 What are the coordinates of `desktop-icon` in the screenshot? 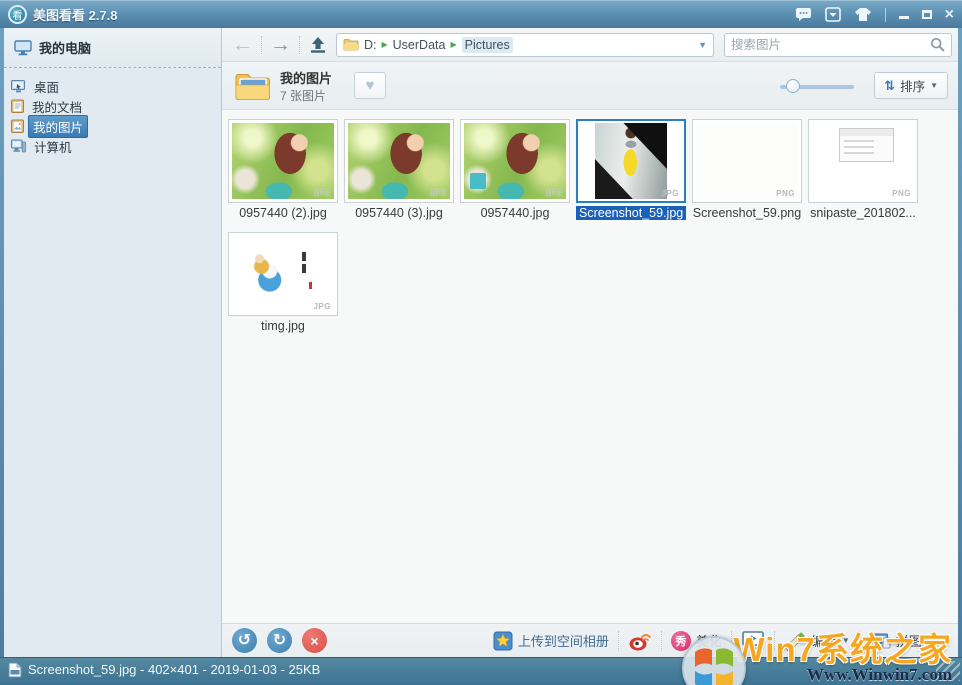 It's located at (18, 86).